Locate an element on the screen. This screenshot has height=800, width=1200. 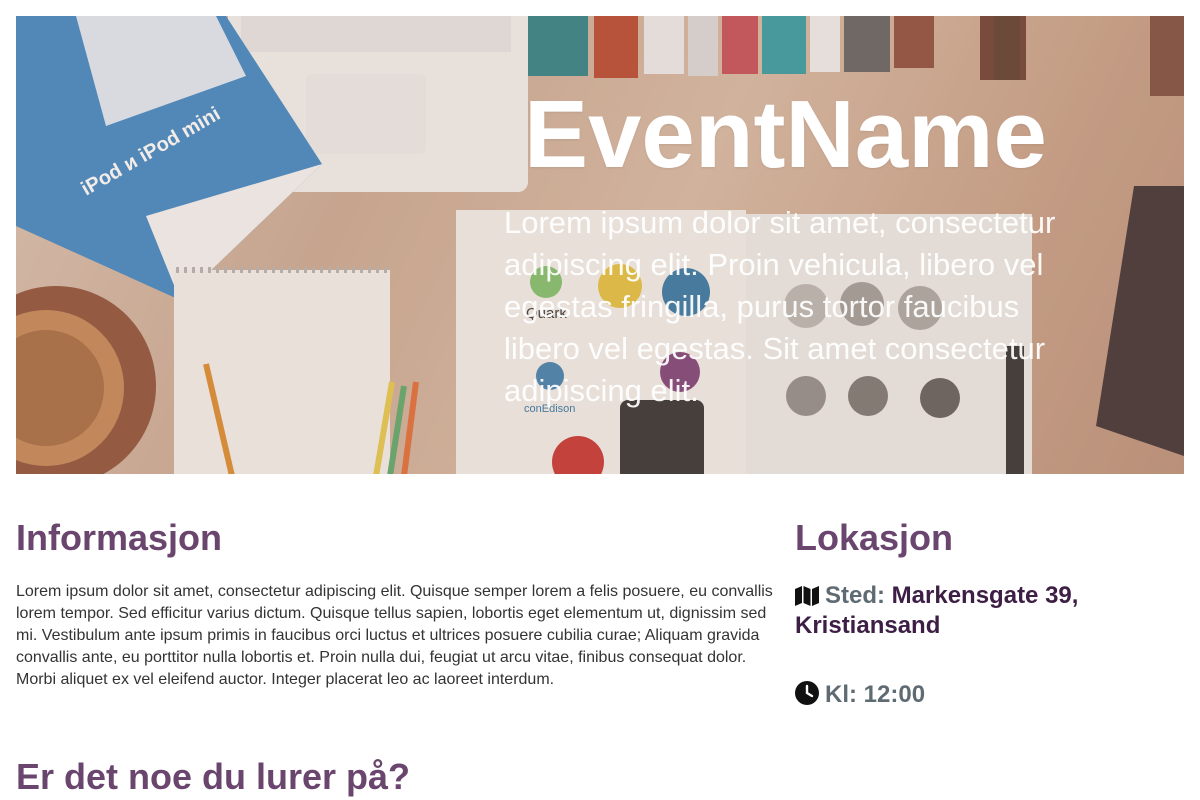
location-time: Kl: 12:00 is located at coordinates (860, 695).